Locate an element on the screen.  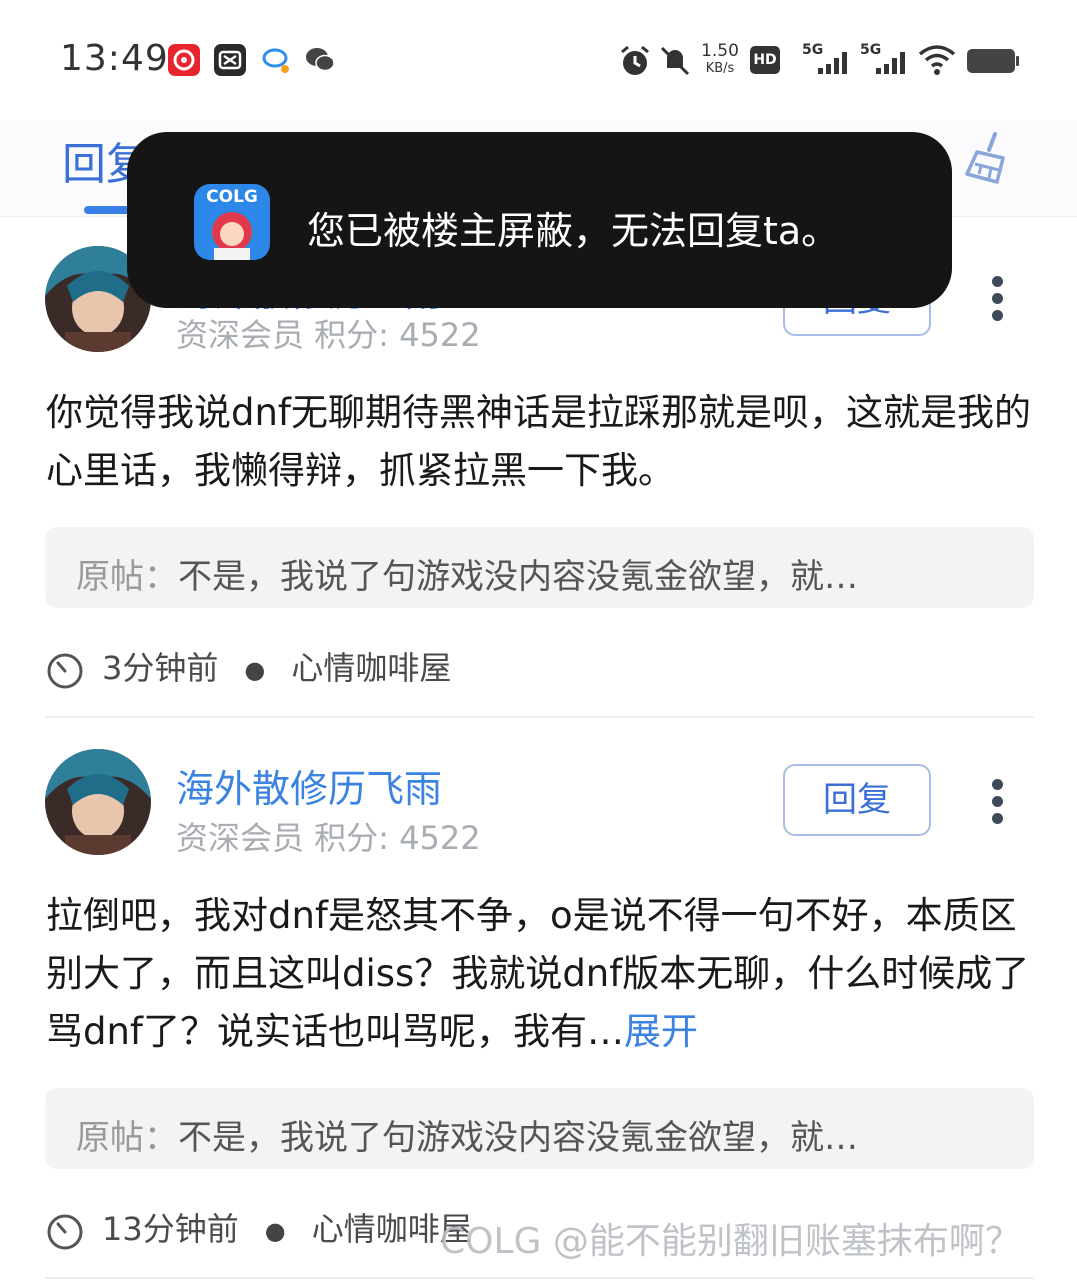
reply-footer: 13分钟前 ● 心情咖啡屋 is located at coordinates (259, 1227).